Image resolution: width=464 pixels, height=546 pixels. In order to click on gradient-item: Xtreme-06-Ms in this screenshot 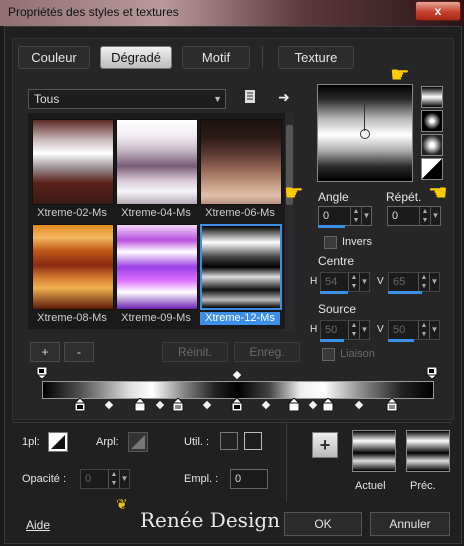, I will do `click(241, 169)`.